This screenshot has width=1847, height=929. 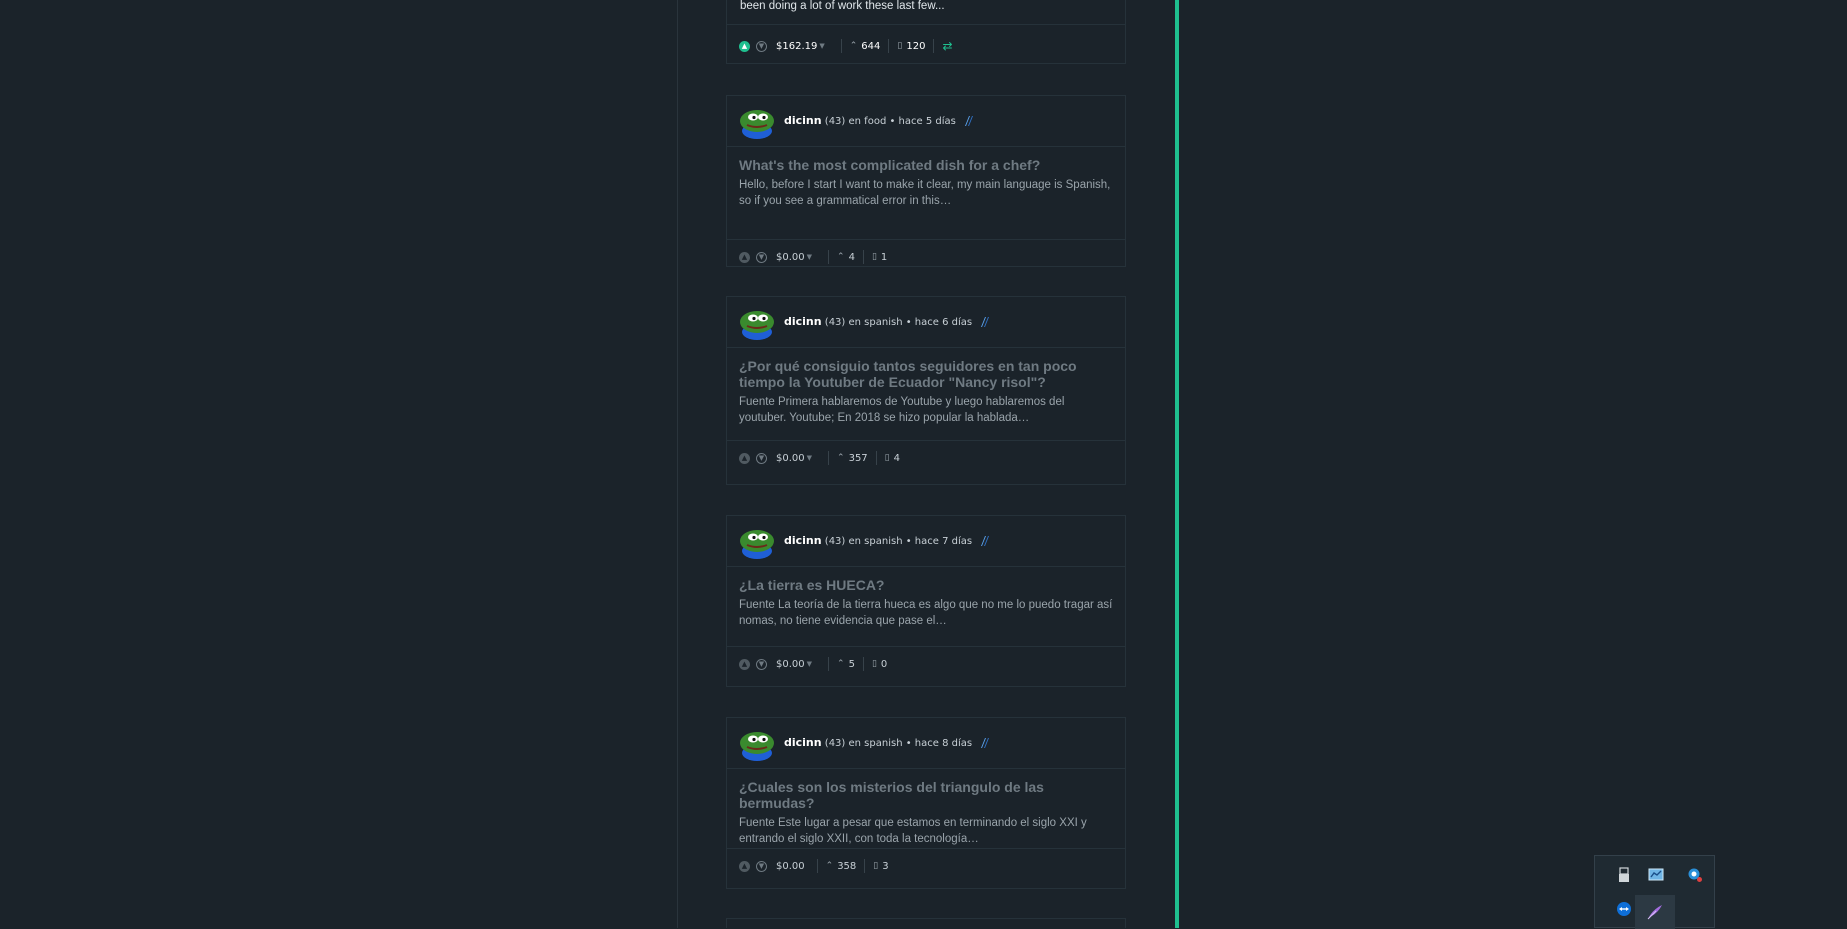 I want to click on teamviewer-icon, so click(x=1624, y=909).